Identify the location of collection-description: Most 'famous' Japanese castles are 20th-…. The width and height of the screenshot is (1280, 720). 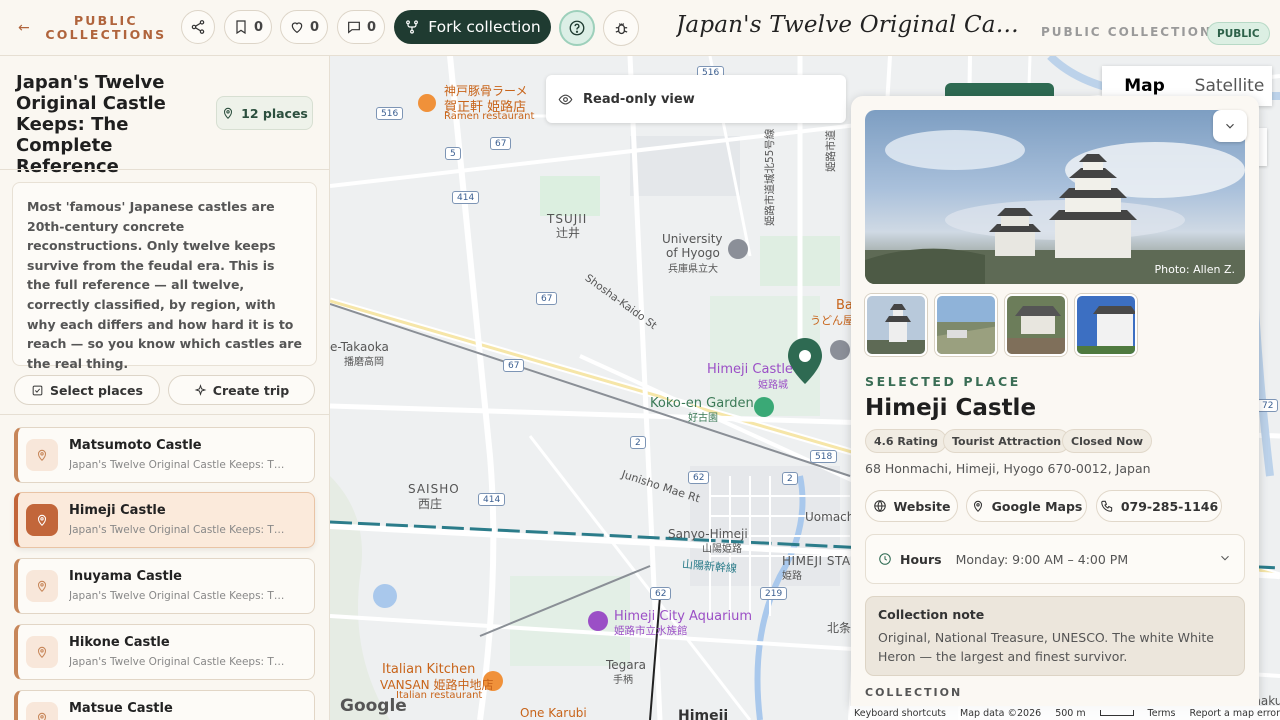
(164, 276).